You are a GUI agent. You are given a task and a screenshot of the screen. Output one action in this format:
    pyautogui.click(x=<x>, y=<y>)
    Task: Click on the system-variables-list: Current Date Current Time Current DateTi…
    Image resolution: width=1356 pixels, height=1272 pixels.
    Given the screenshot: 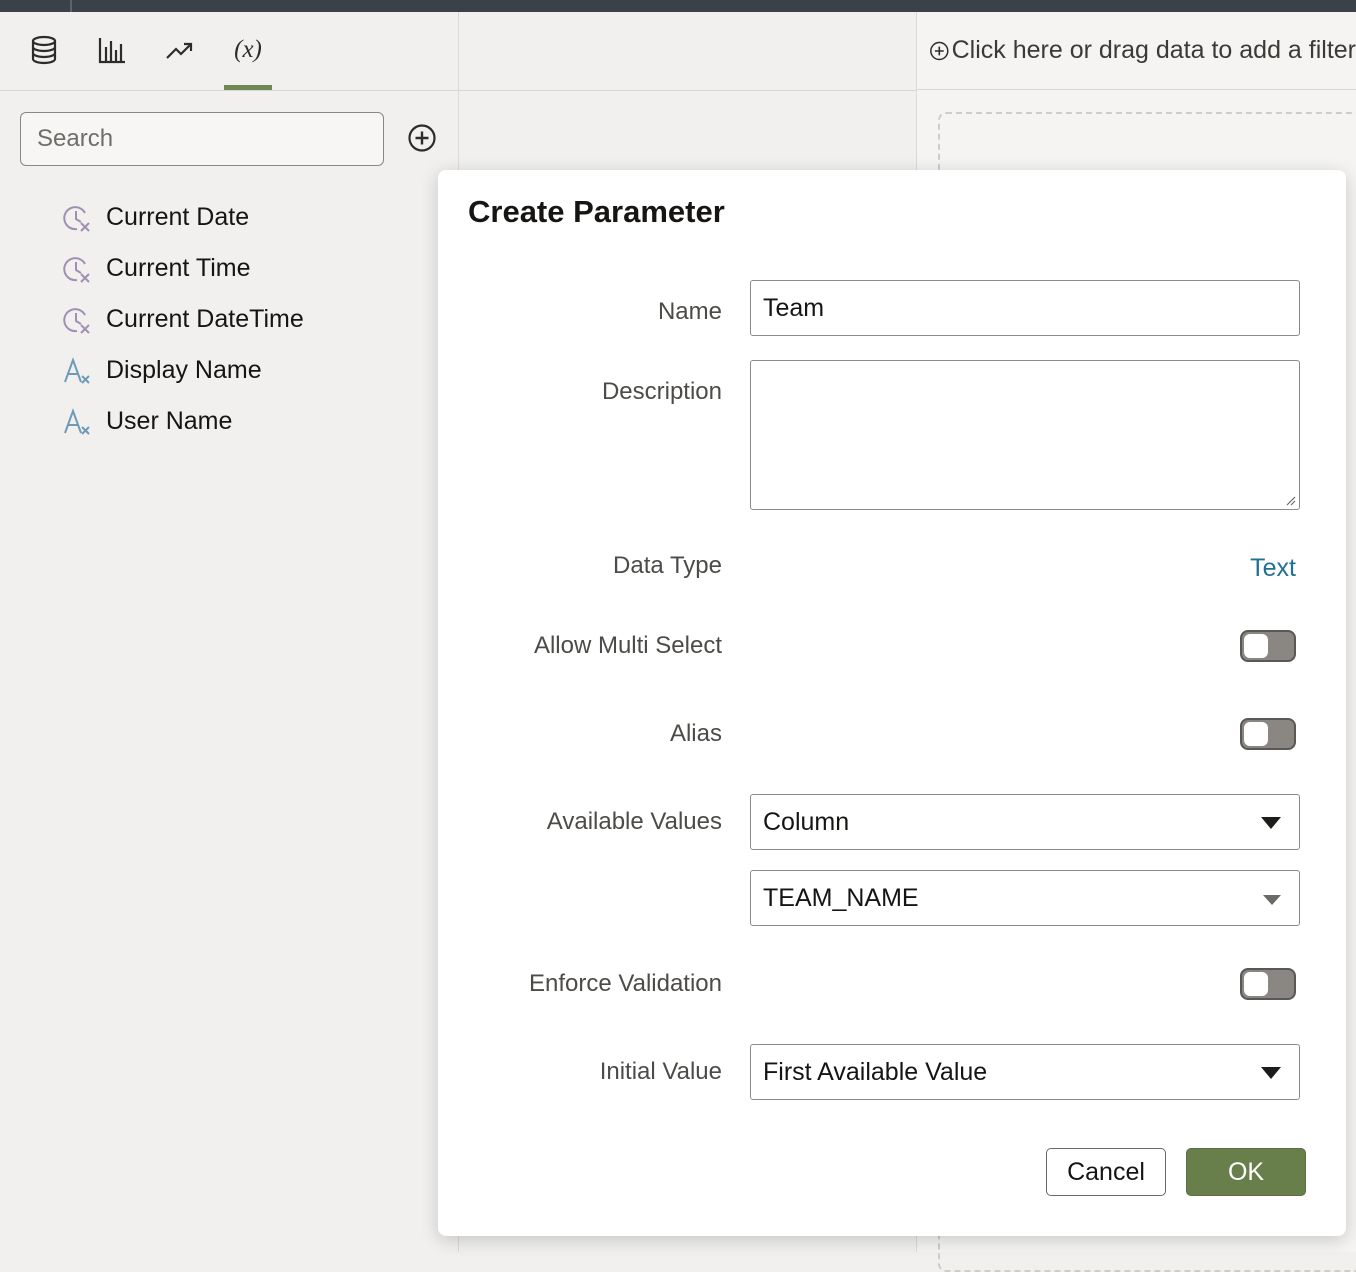 What is the action you would take?
    pyautogui.click(x=182, y=319)
    